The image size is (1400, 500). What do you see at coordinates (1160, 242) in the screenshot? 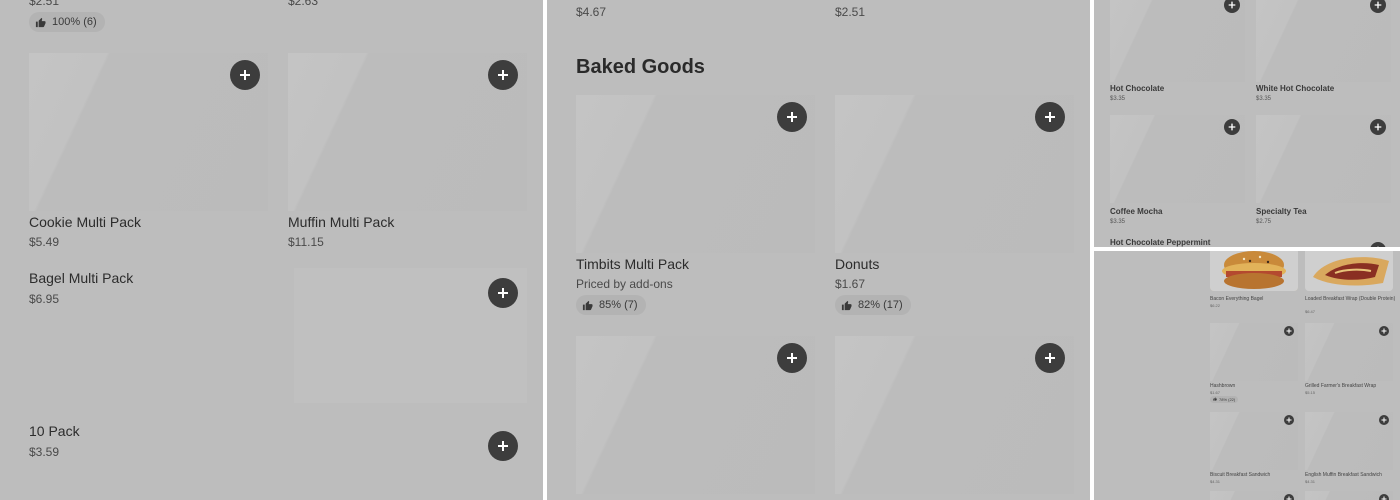
I see `item-name: Hot Chocolate Peppermint` at bounding box center [1160, 242].